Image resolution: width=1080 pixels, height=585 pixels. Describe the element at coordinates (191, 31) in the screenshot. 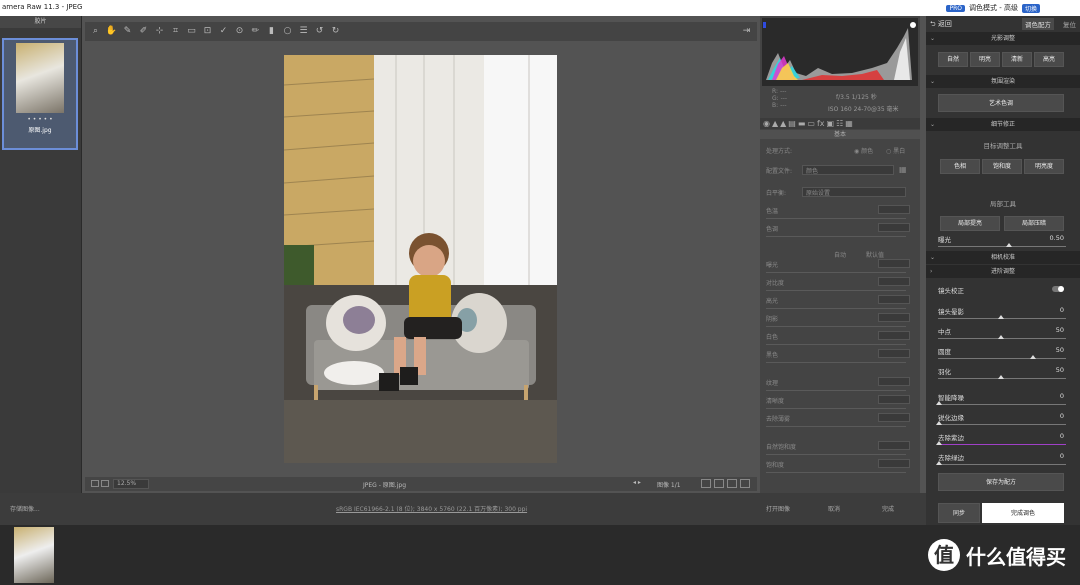

I see `straighten-icon: ▭` at that location.